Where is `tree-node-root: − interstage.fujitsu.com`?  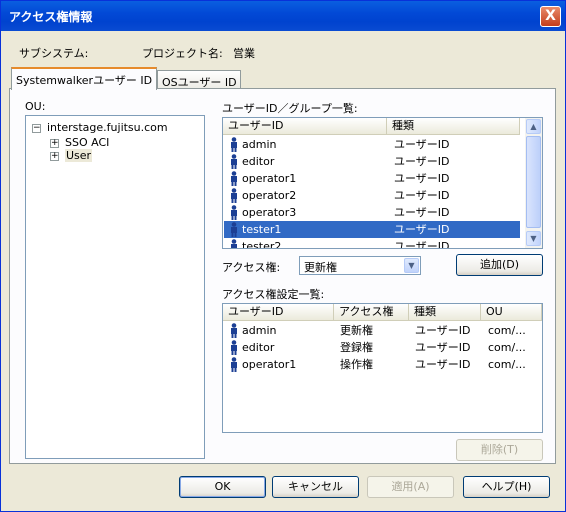 tree-node-root: − interstage.fujitsu.com is located at coordinates (100, 128).